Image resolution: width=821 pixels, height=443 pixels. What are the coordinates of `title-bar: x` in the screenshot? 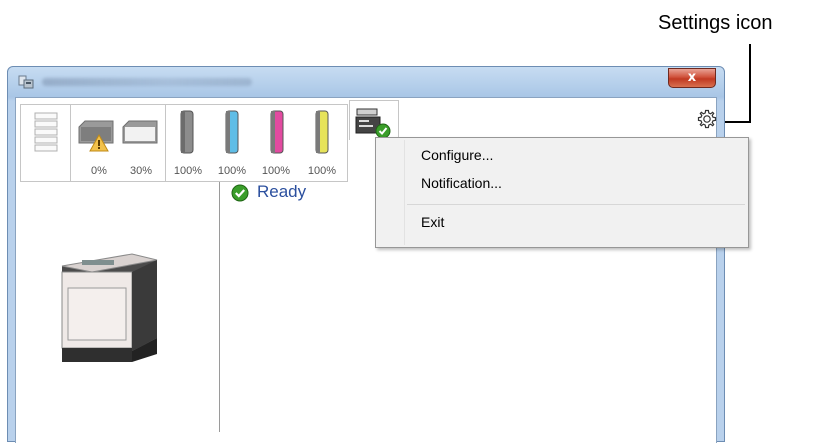 It's located at (366, 82).